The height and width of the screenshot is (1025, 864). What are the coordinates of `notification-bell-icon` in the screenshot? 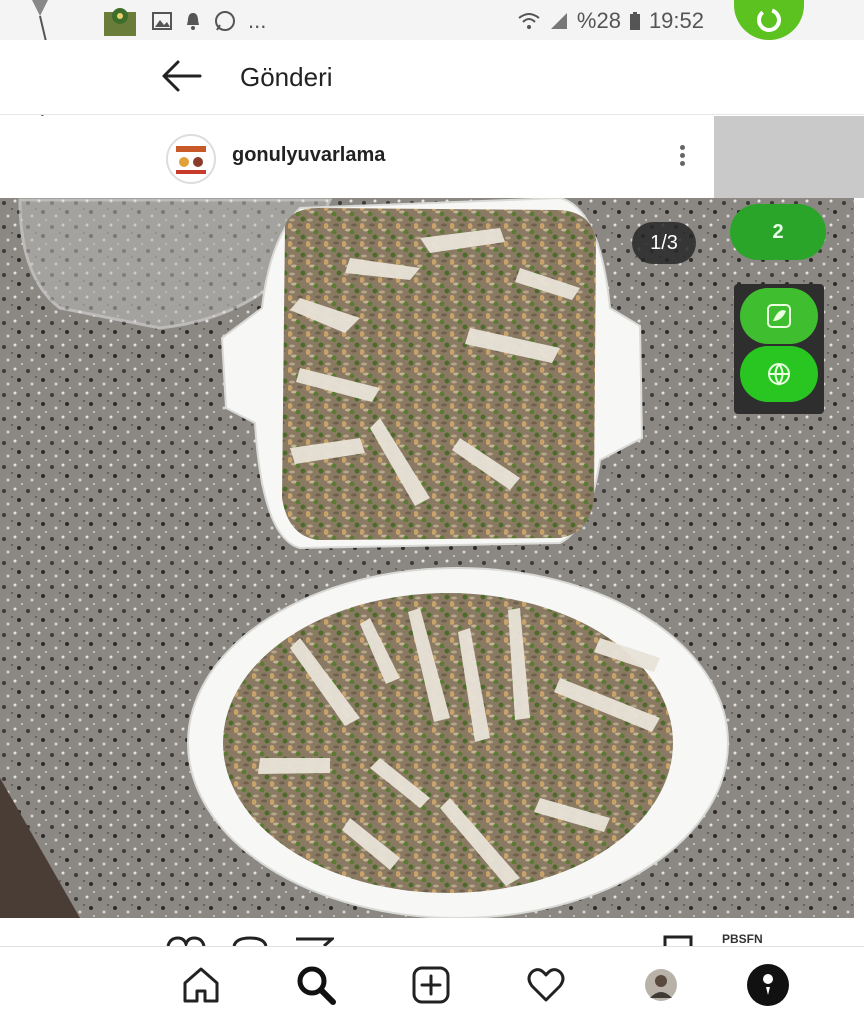 It's located at (193, 21).